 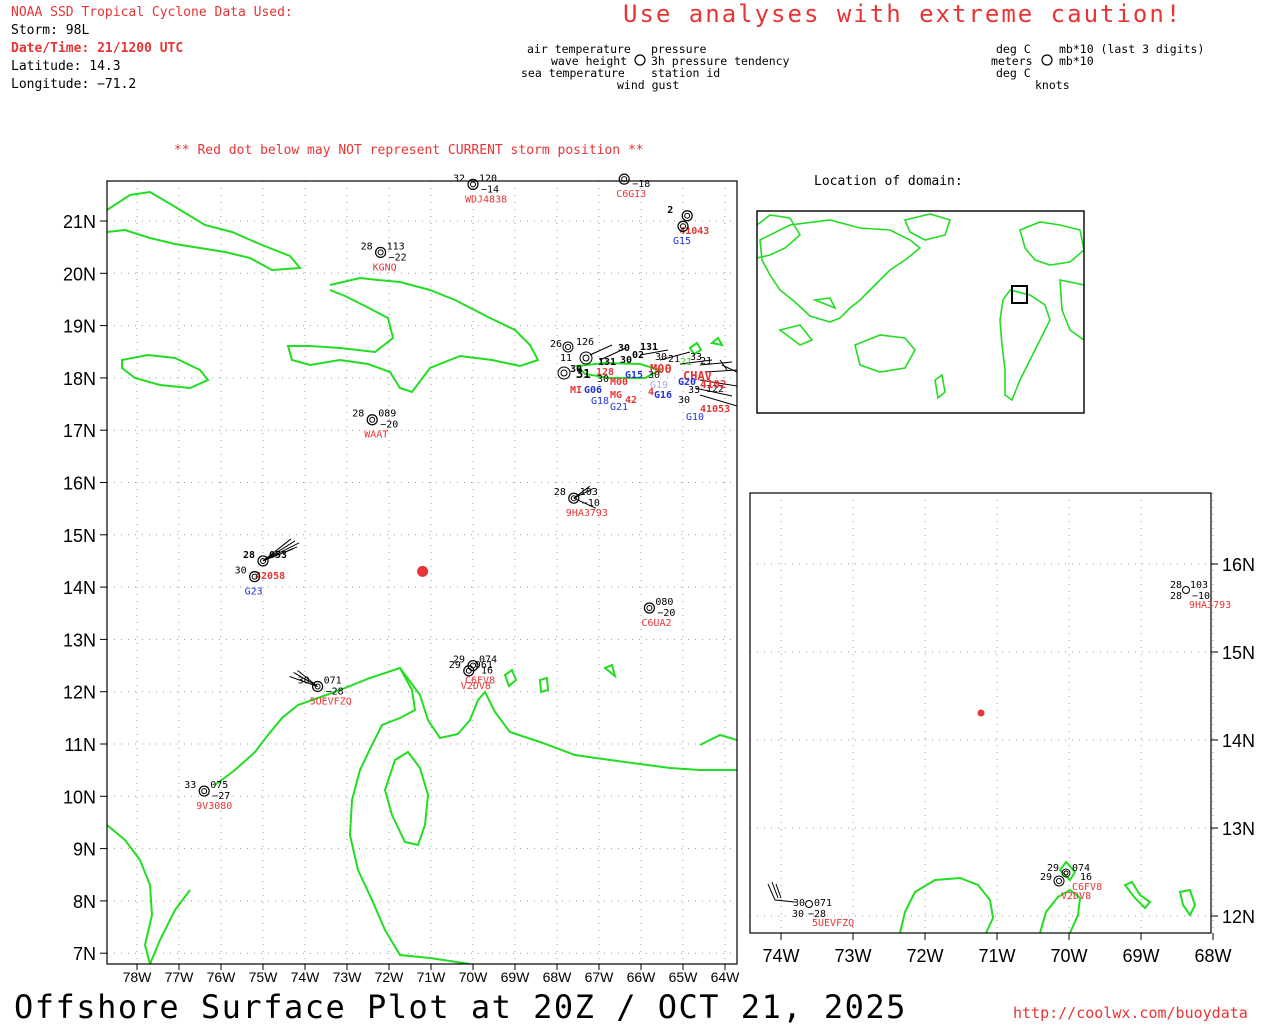 What do you see at coordinates (924, 956) in the screenshot?
I see `inset-lon-label: 72W` at bounding box center [924, 956].